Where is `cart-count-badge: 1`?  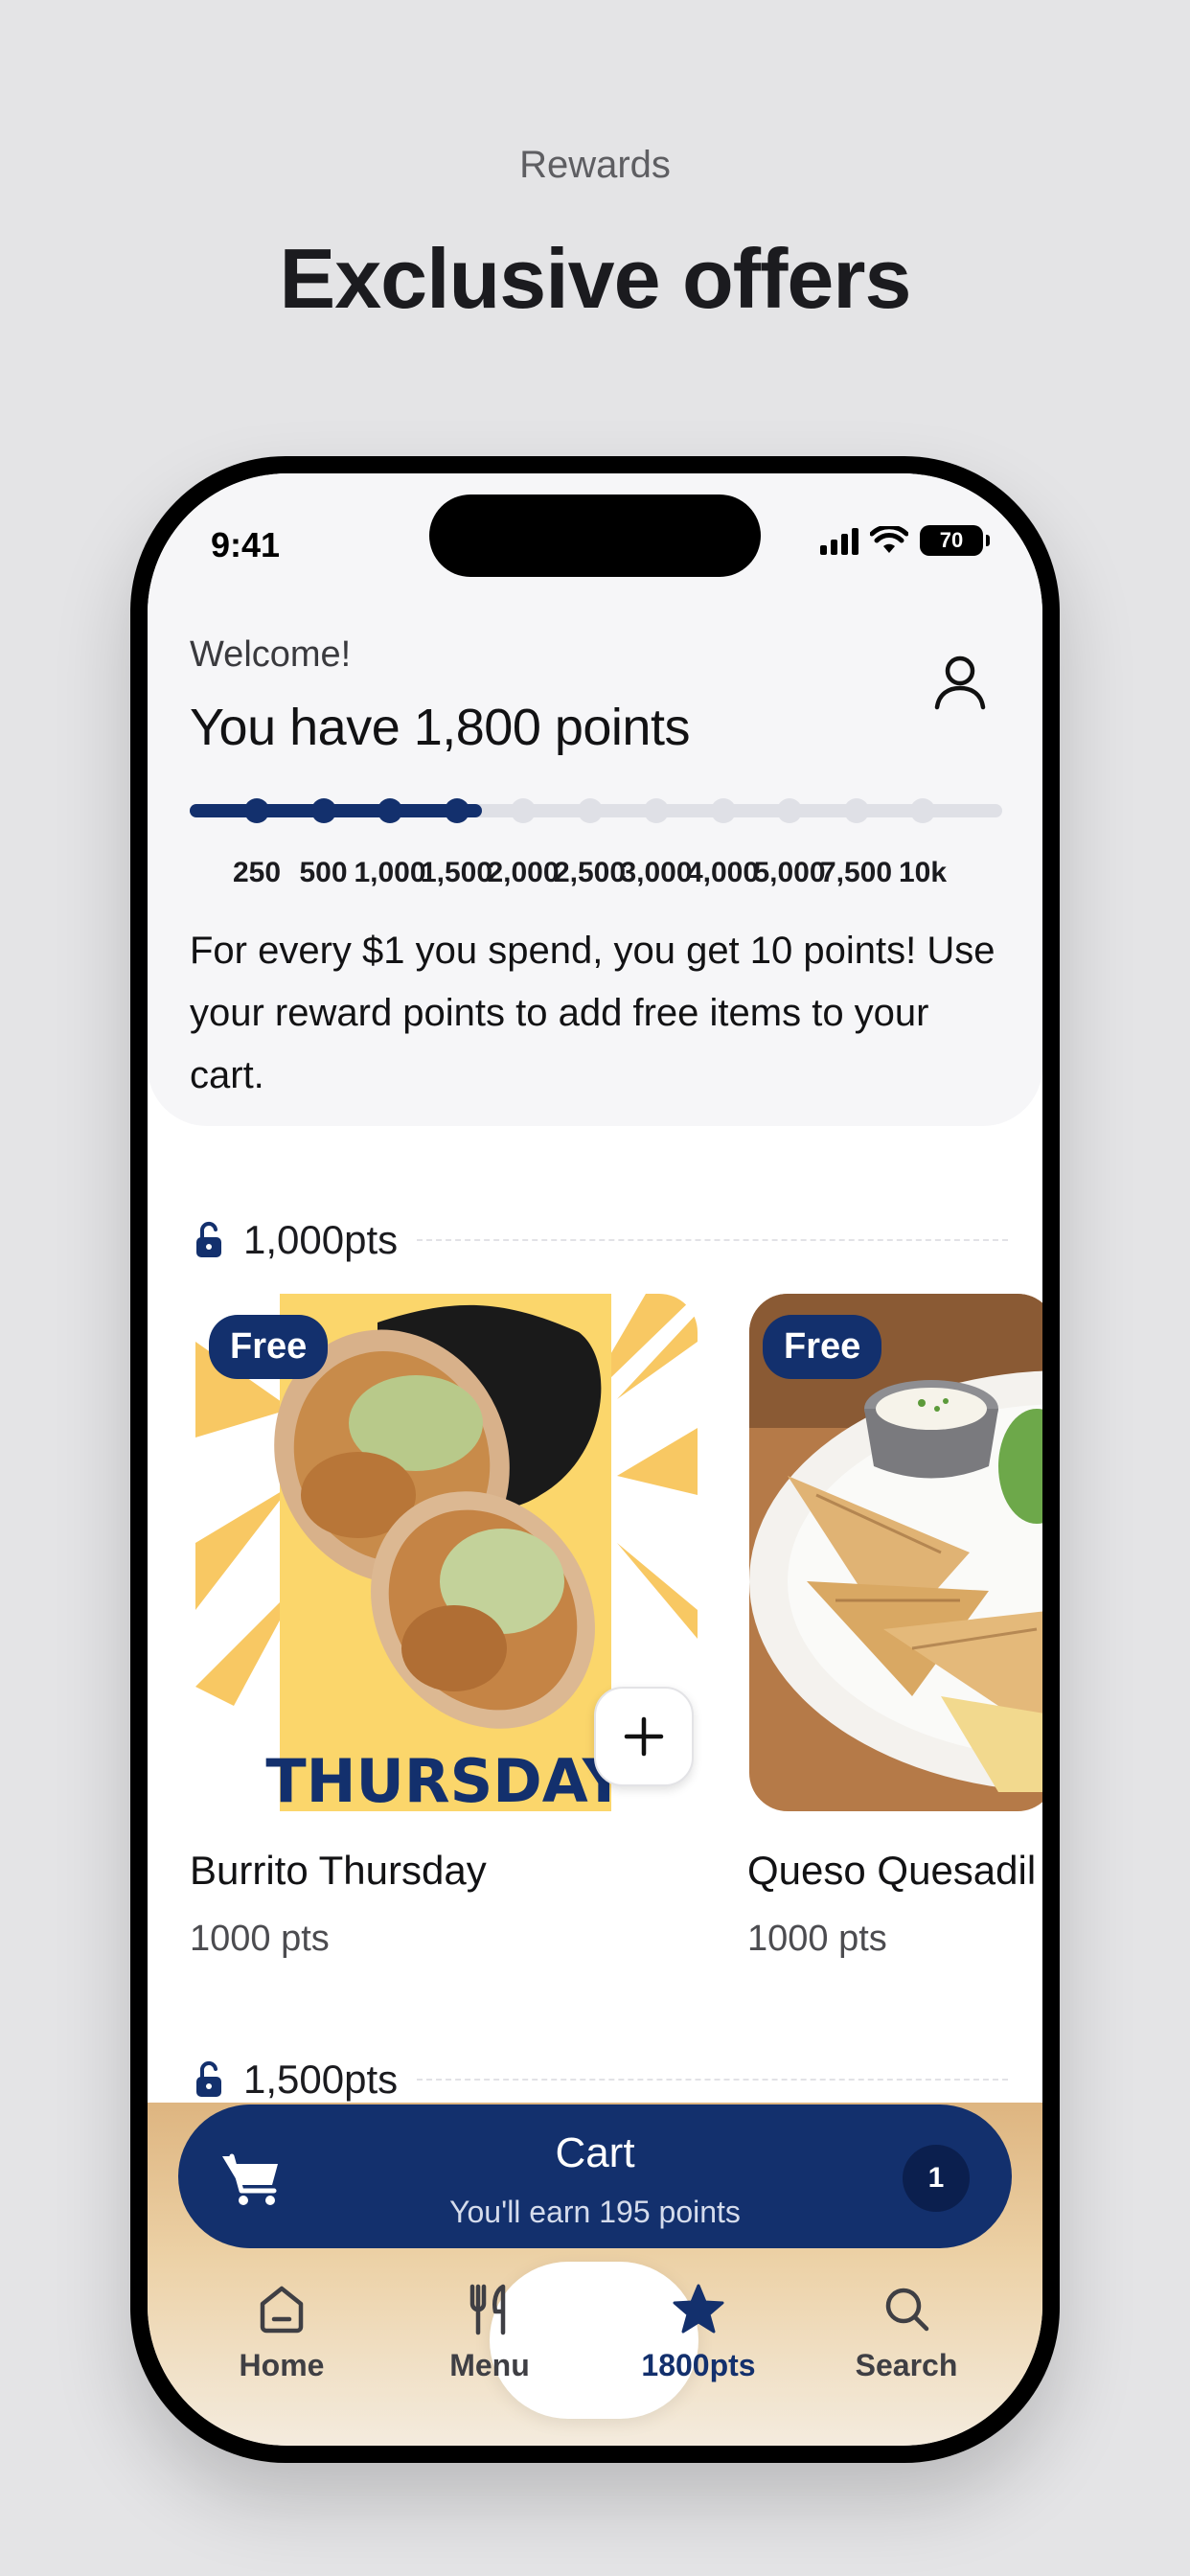 cart-count-badge: 1 is located at coordinates (936, 2179).